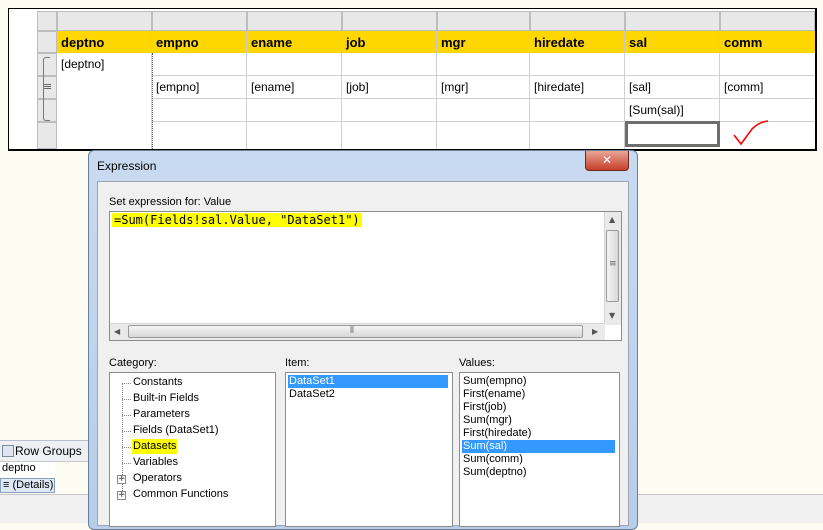 The image size is (823, 530). Describe the element at coordinates (595, 331) in the screenshot. I see `scroll-right-arrow-icon: ▶` at that location.